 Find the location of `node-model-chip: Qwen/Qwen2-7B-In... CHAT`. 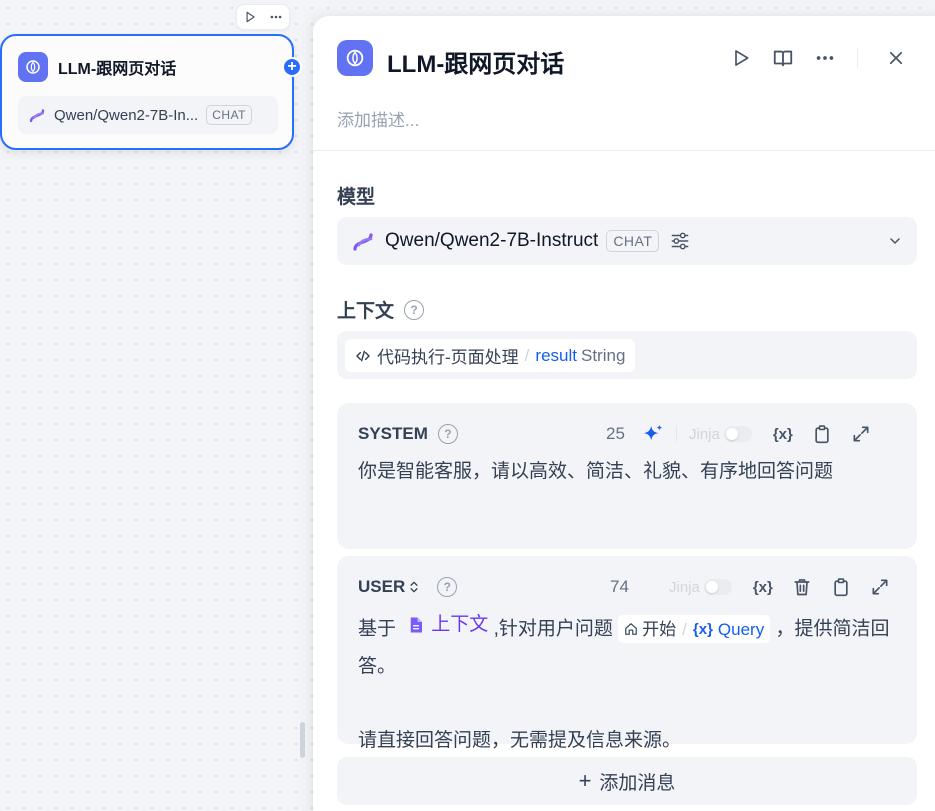

node-model-chip: Qwen/Qwen2-7B-In... CHAT is located at coordinates (148, 115).